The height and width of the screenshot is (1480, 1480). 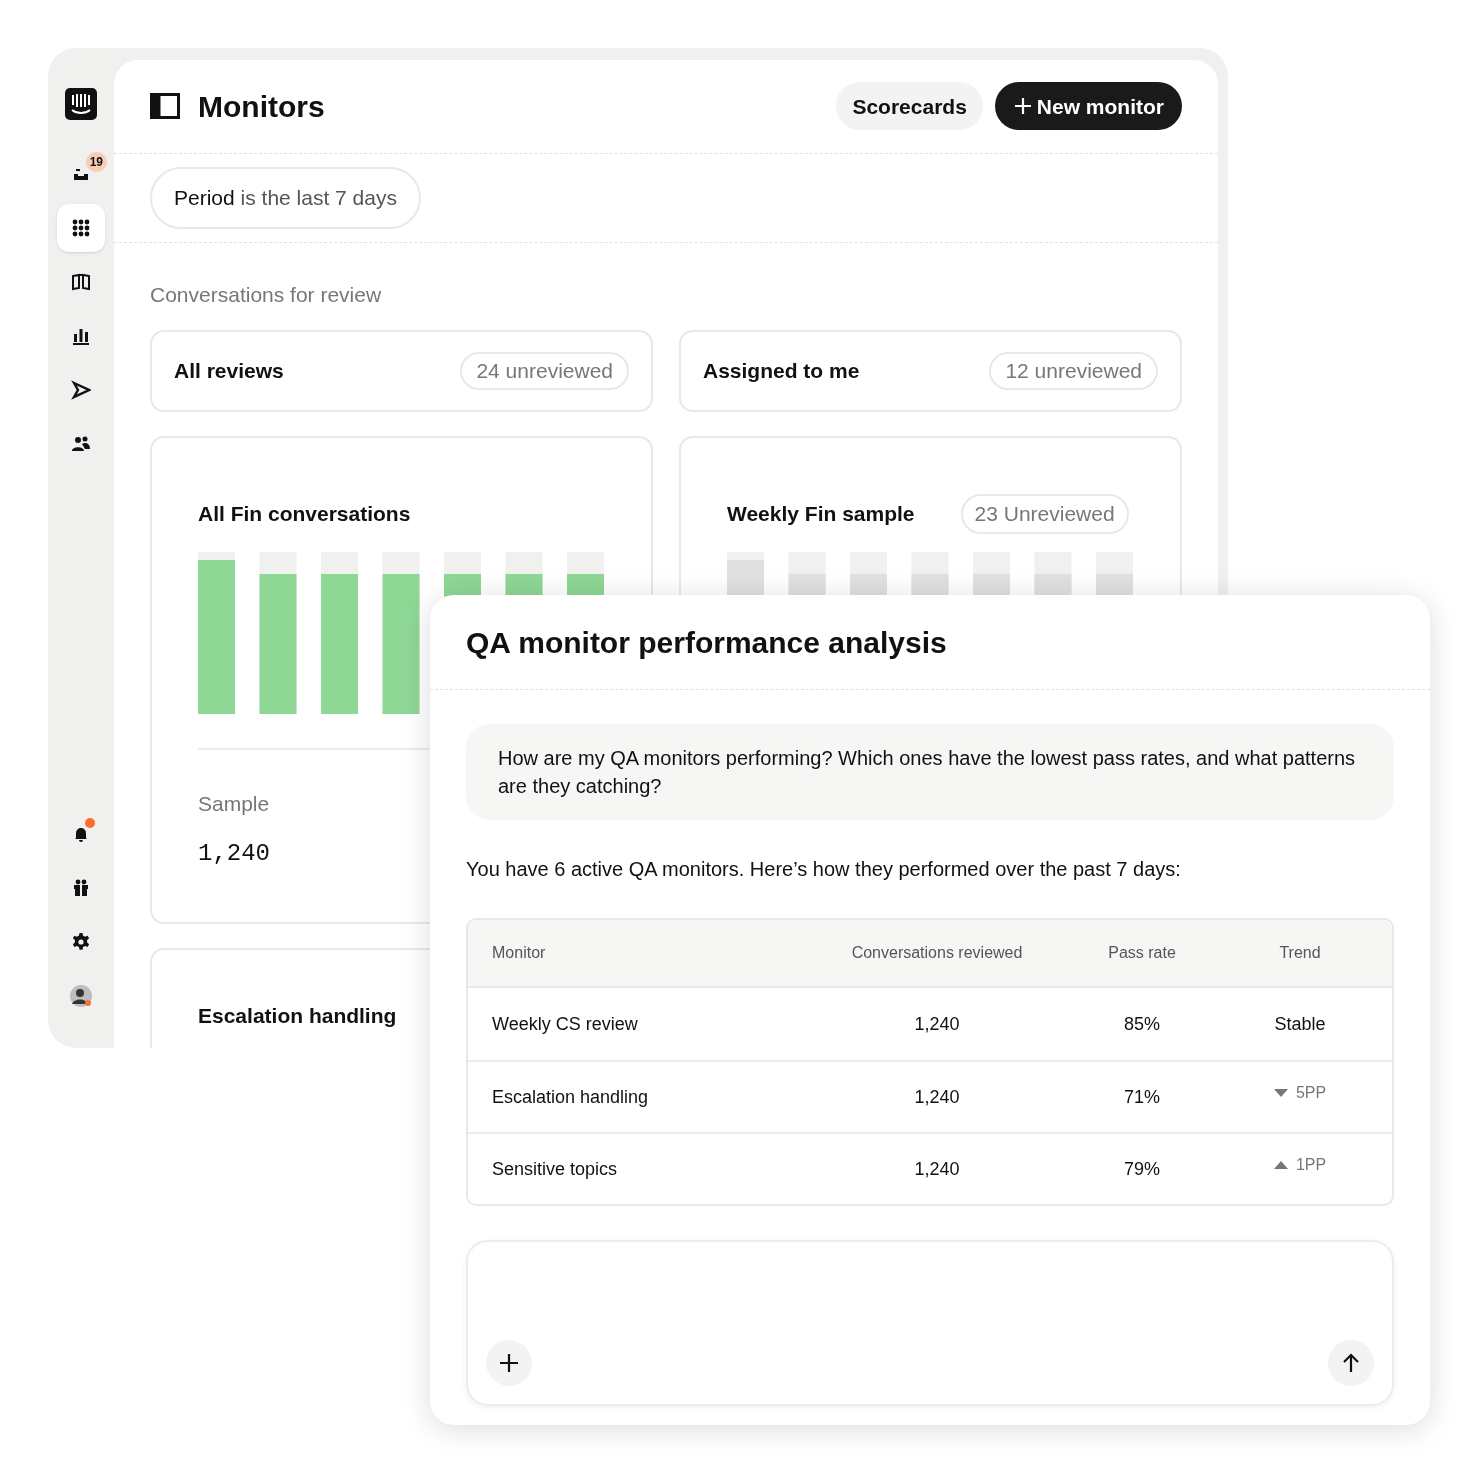 I want to click on column-header: Conversations reviewed, so click(x=937, y=953).